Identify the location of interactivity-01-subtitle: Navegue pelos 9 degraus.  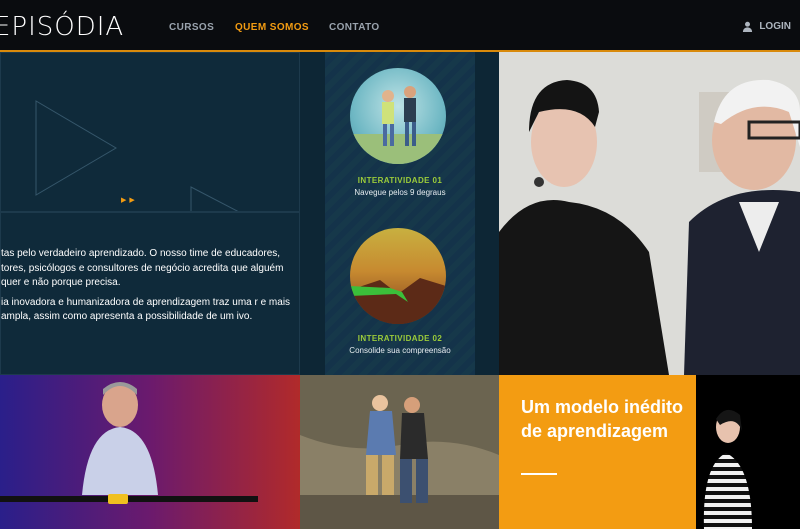
(400, 192).